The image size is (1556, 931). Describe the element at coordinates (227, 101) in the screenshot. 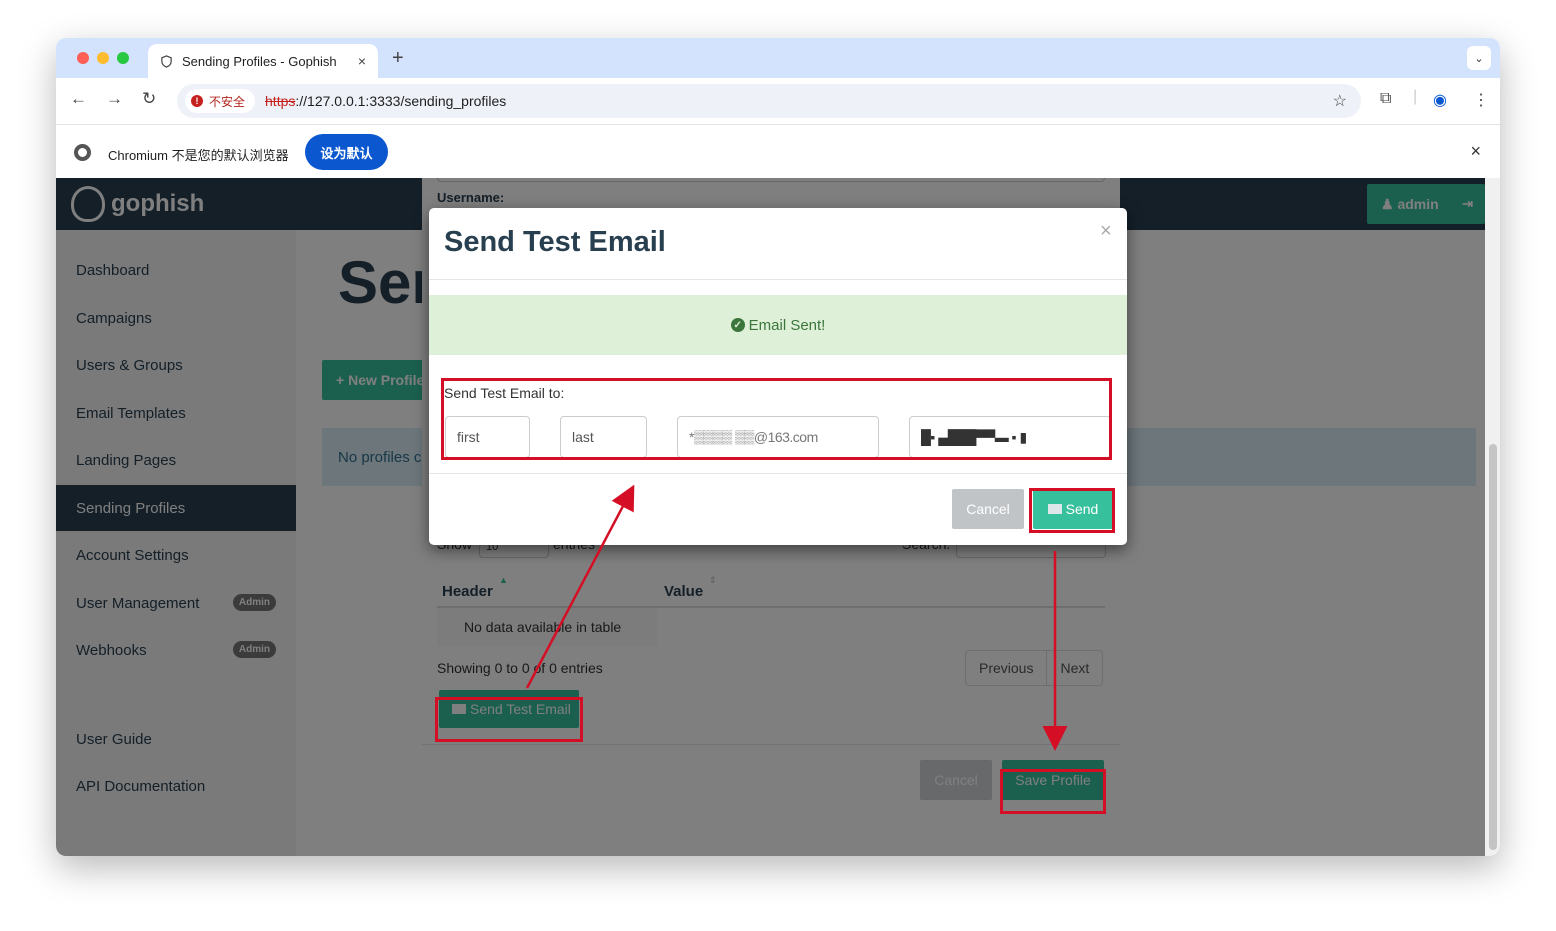

I see `security-label: 不安全` at that location.